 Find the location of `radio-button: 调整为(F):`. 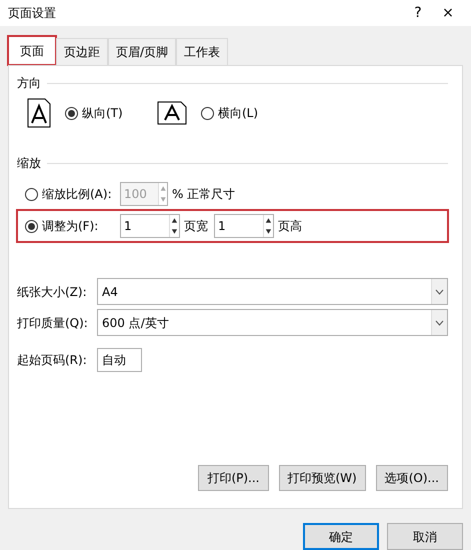

radio-button: 调整为(F): is located at coordinates (72, 226).